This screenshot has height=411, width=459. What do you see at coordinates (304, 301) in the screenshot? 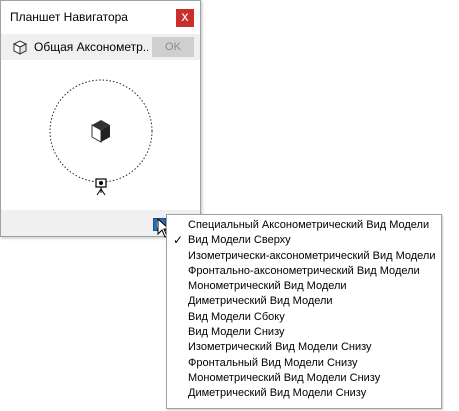
I see `menu-item: Диметрический Вид Модели` at bounding box center [304, 301].